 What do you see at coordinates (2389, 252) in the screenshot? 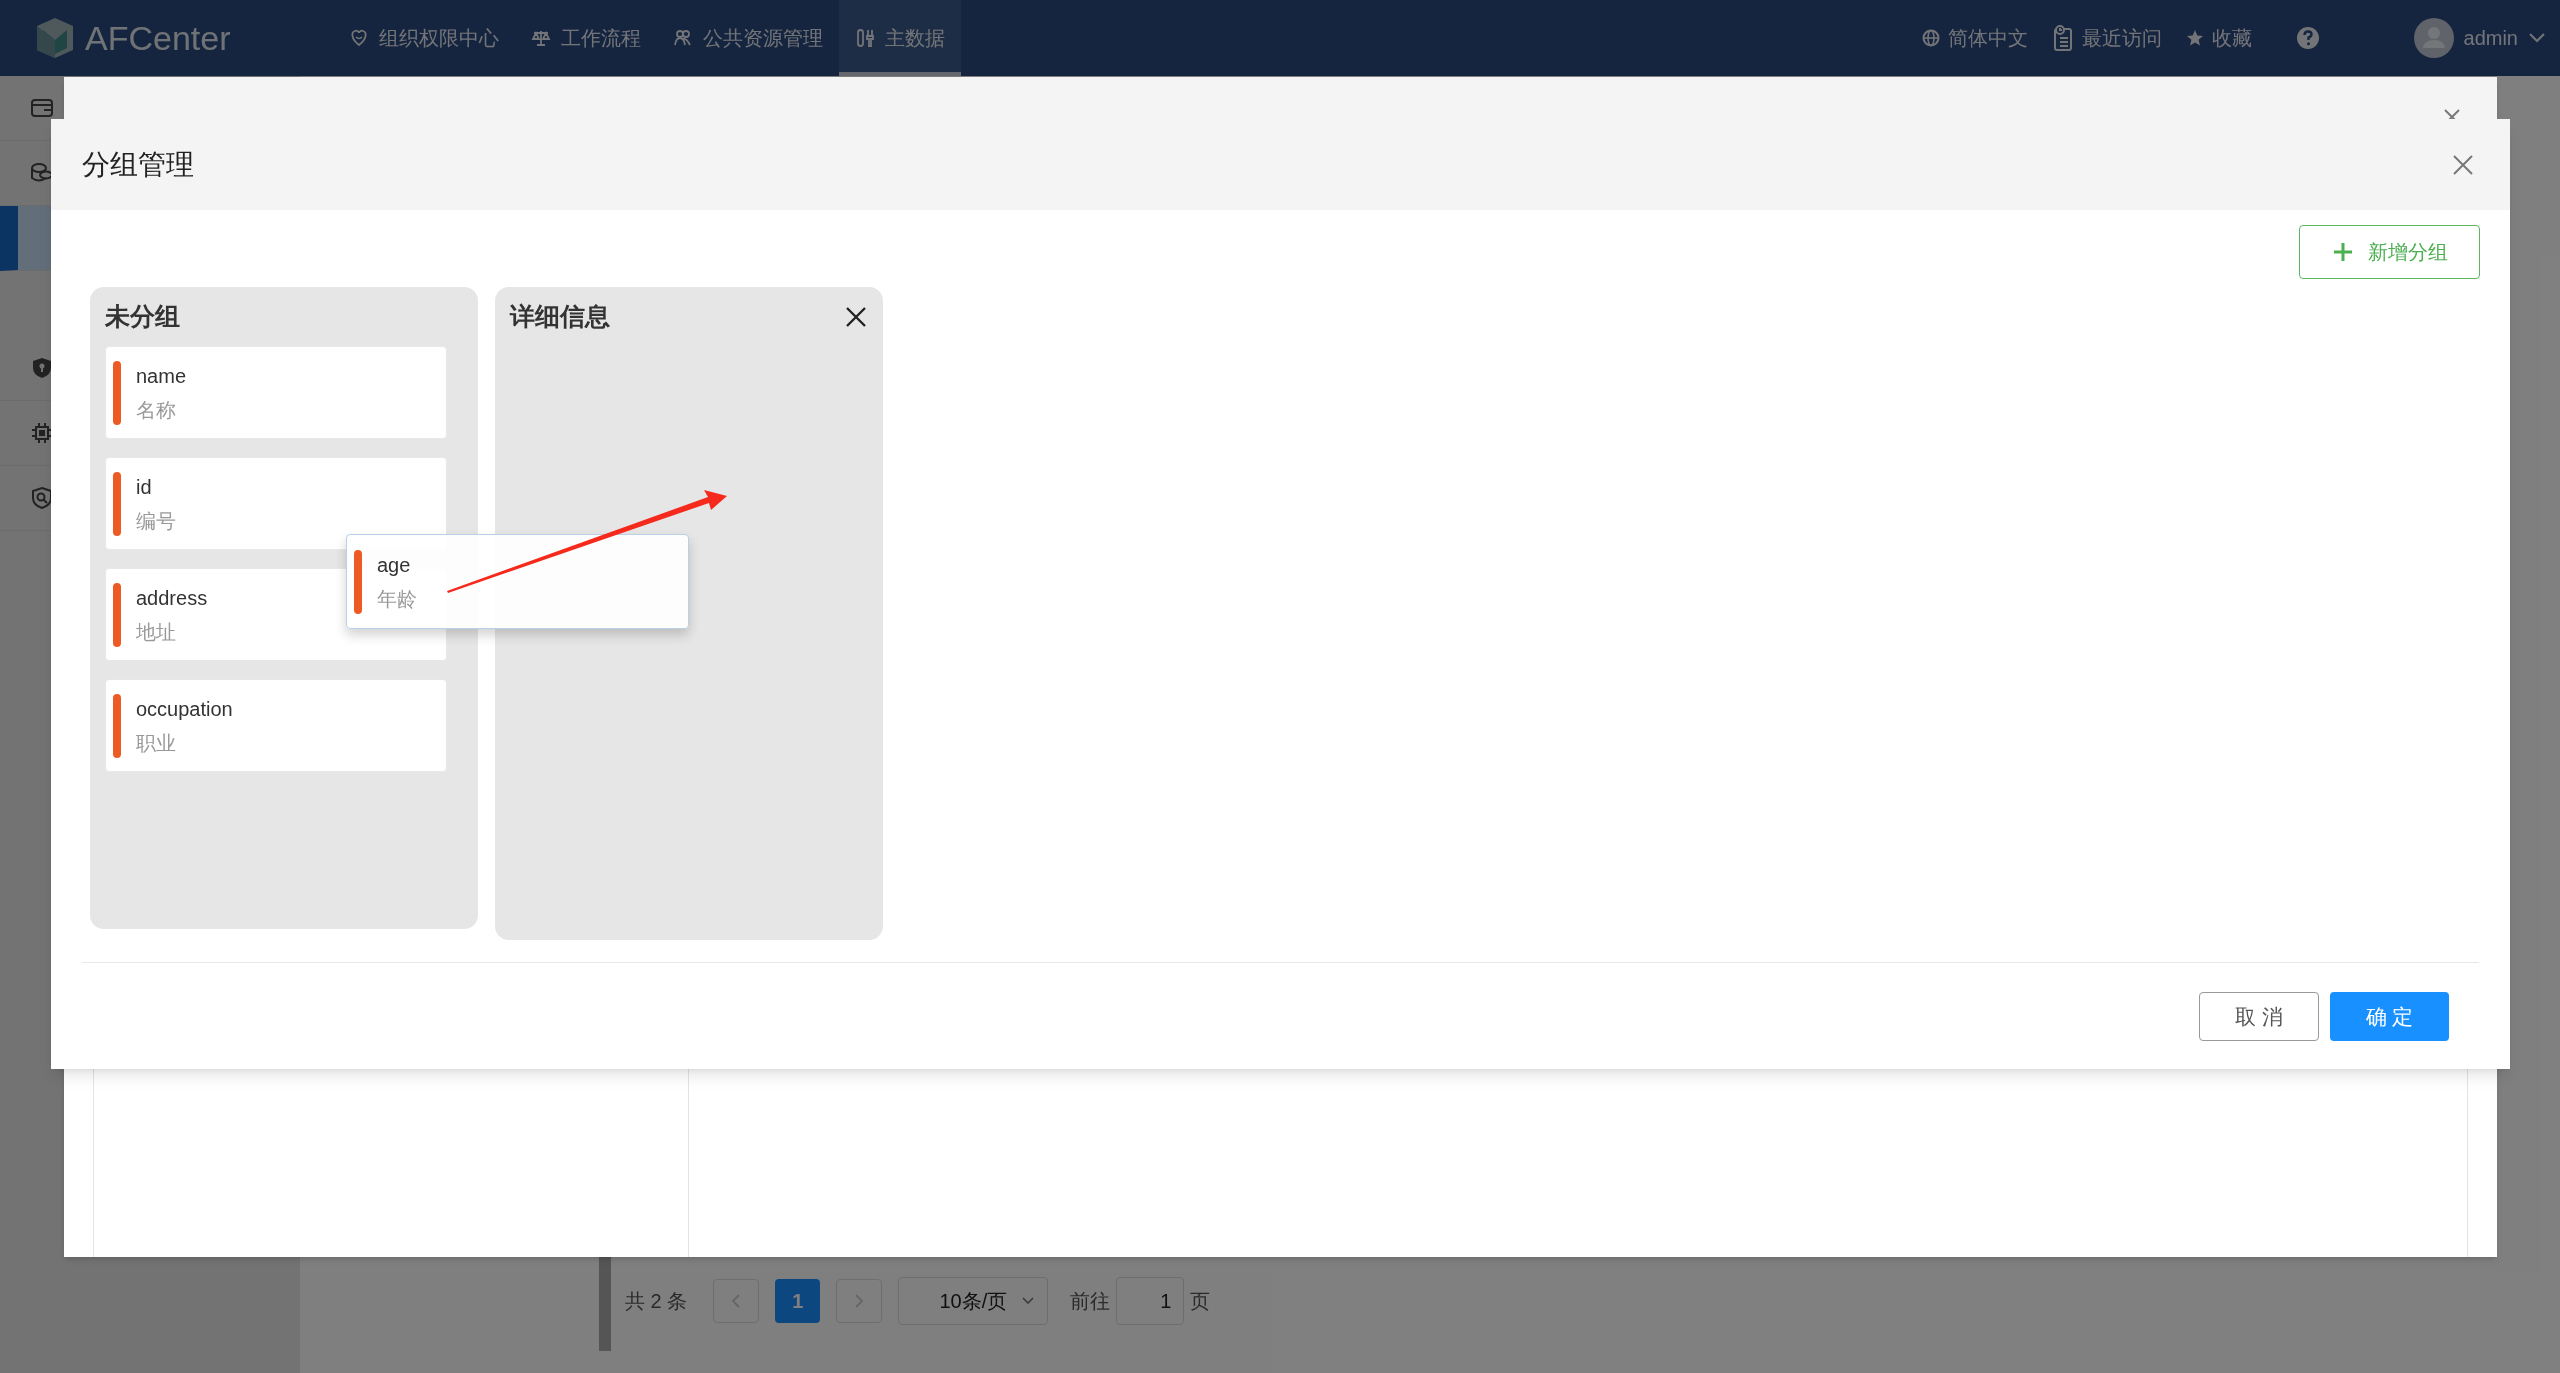
I see `add-group-button: 新增分组` at bounding box center [2389, 252].